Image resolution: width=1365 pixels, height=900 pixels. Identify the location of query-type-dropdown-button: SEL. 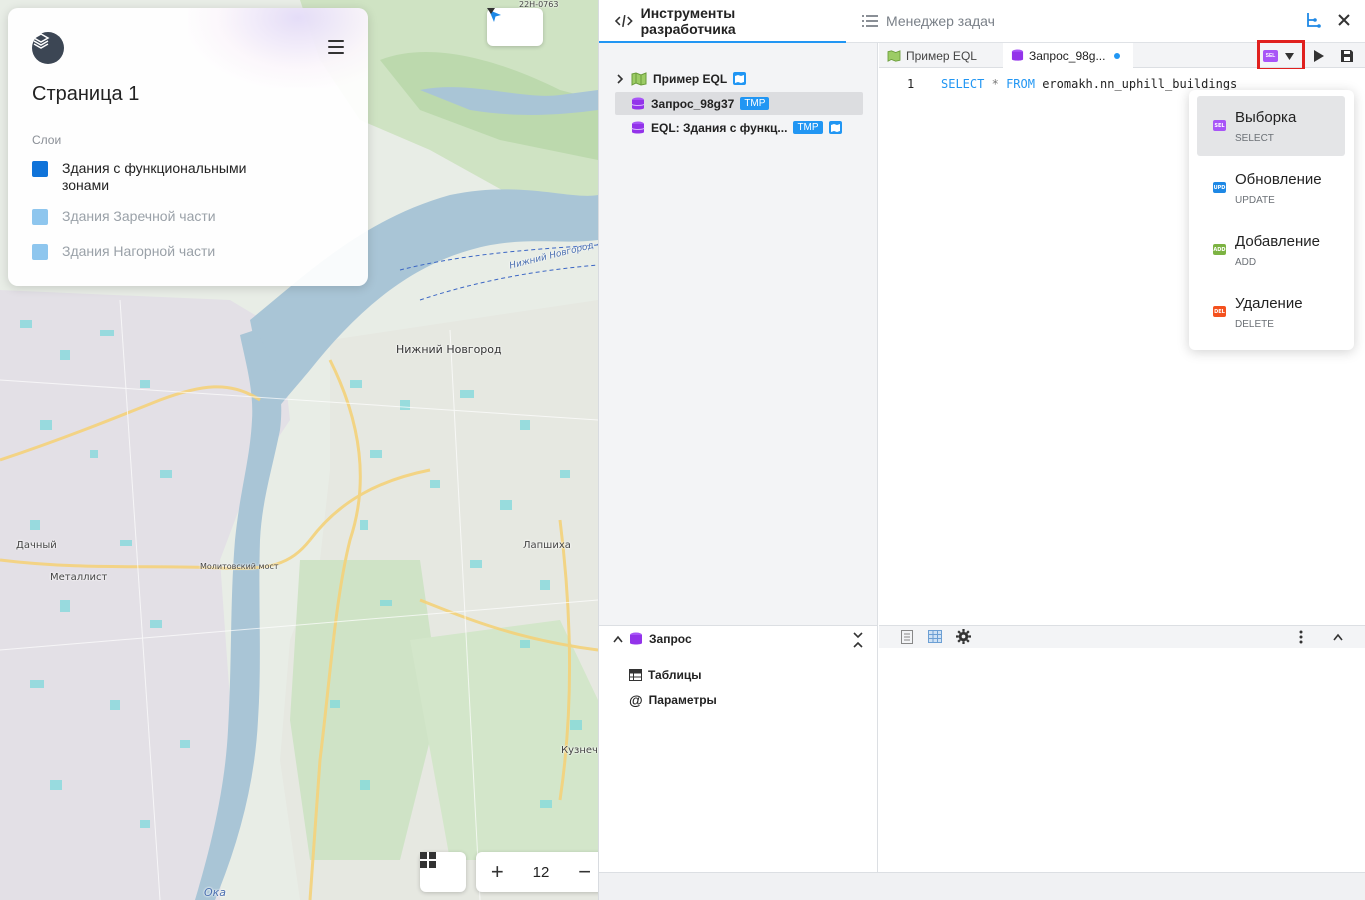
(1282, 56).